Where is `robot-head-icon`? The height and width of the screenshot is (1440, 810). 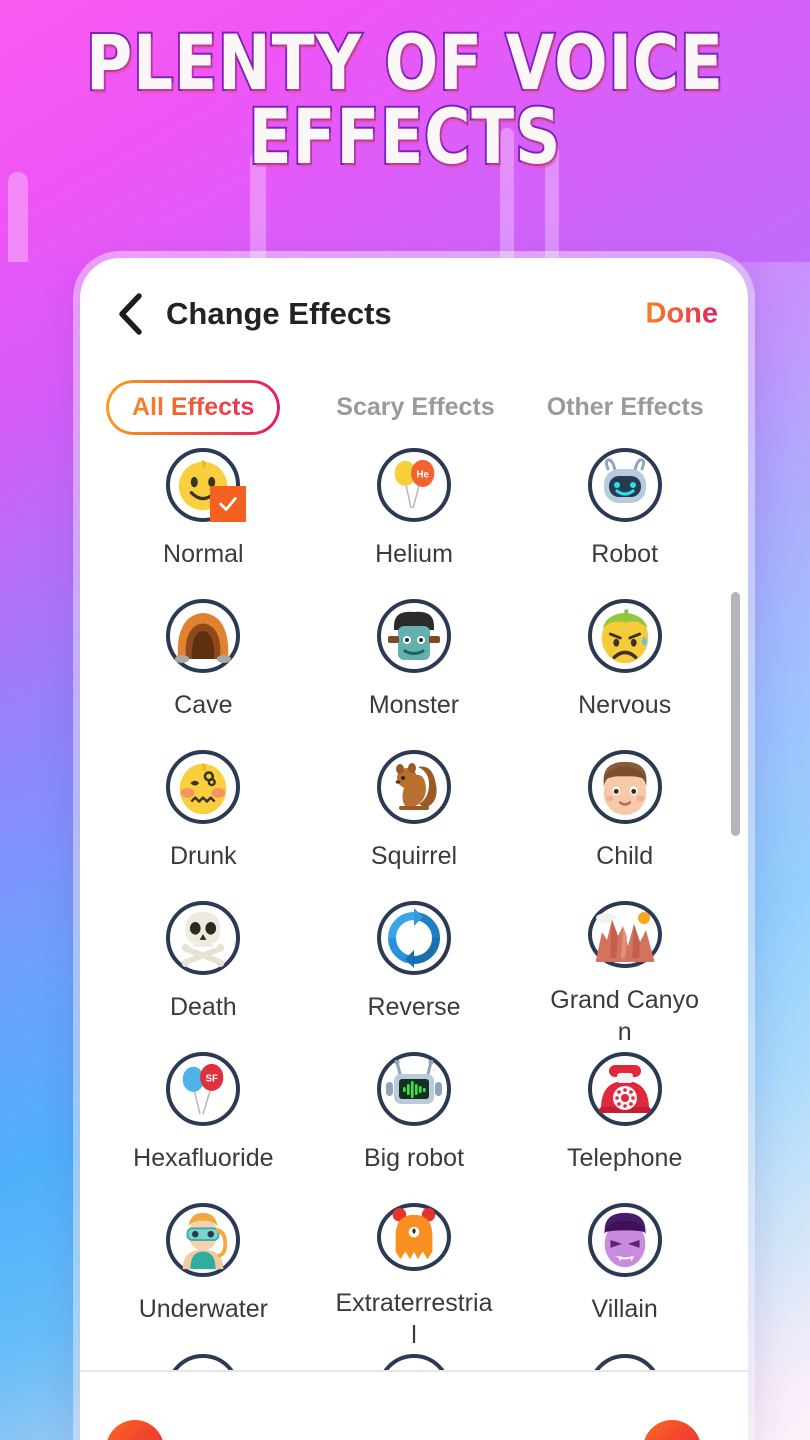 robot-head-icon is located at coordinates (624, 485).